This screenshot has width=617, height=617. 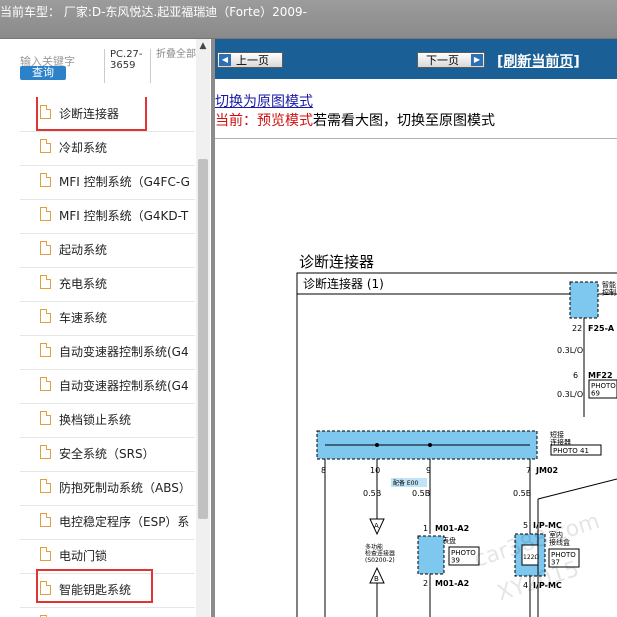 I want to click on connector-label: F25-A, so click(x=601, y=328).